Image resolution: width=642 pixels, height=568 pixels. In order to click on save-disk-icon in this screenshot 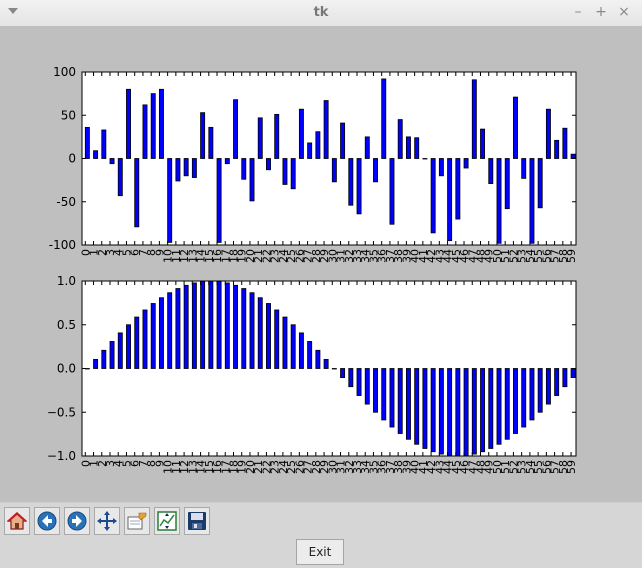, I will do `click(197, 521)`.